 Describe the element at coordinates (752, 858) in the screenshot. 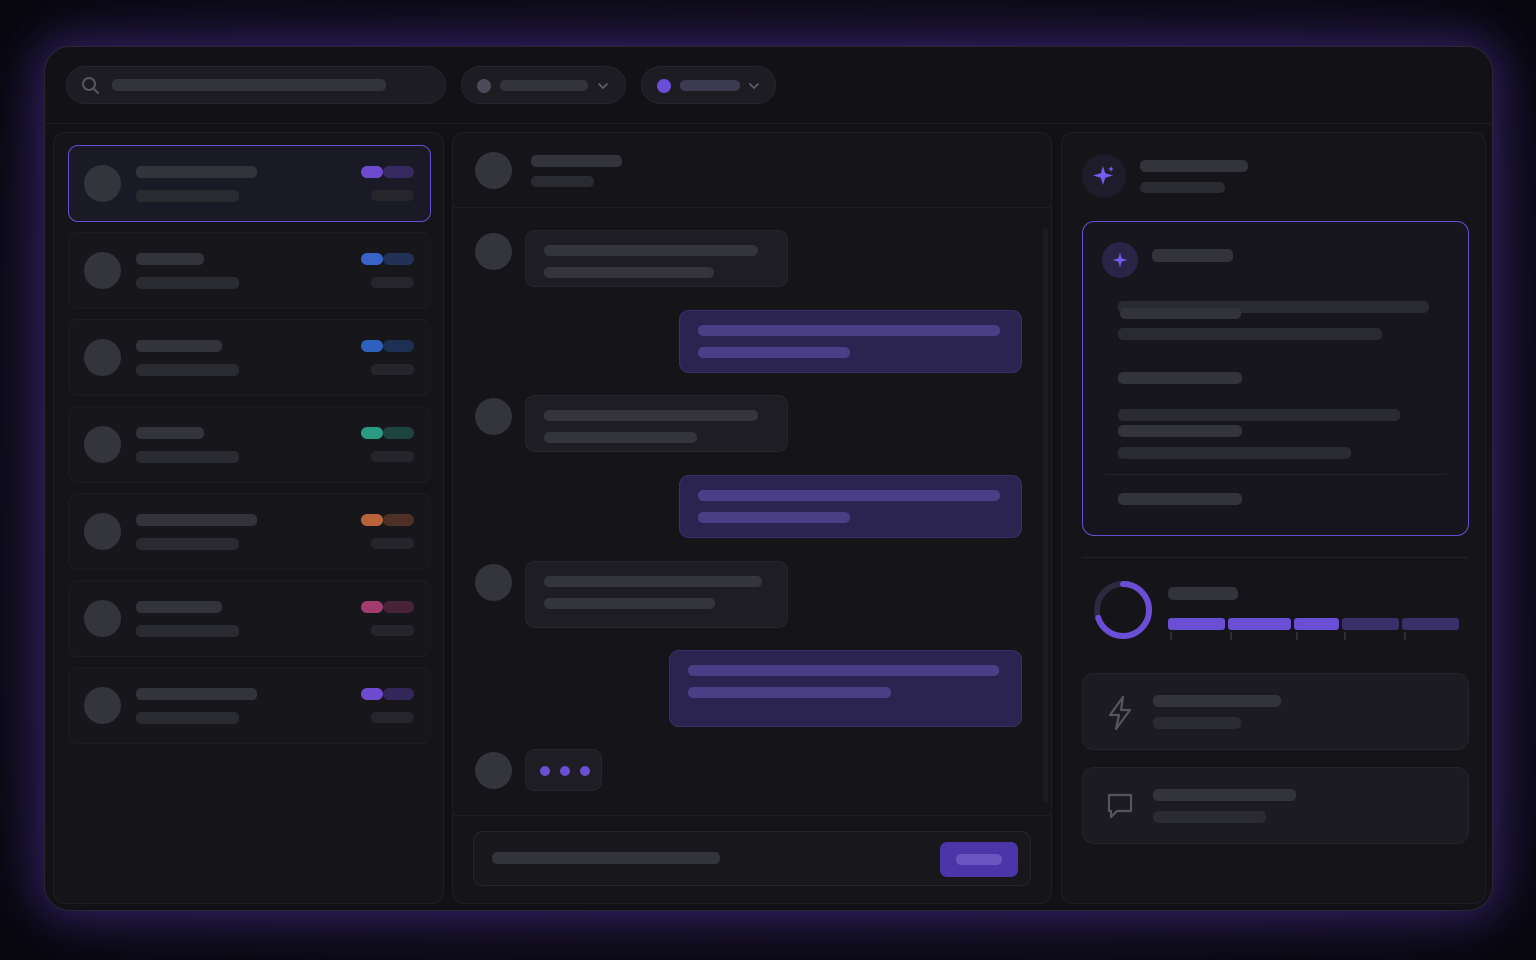

I see `message-input` at that location.